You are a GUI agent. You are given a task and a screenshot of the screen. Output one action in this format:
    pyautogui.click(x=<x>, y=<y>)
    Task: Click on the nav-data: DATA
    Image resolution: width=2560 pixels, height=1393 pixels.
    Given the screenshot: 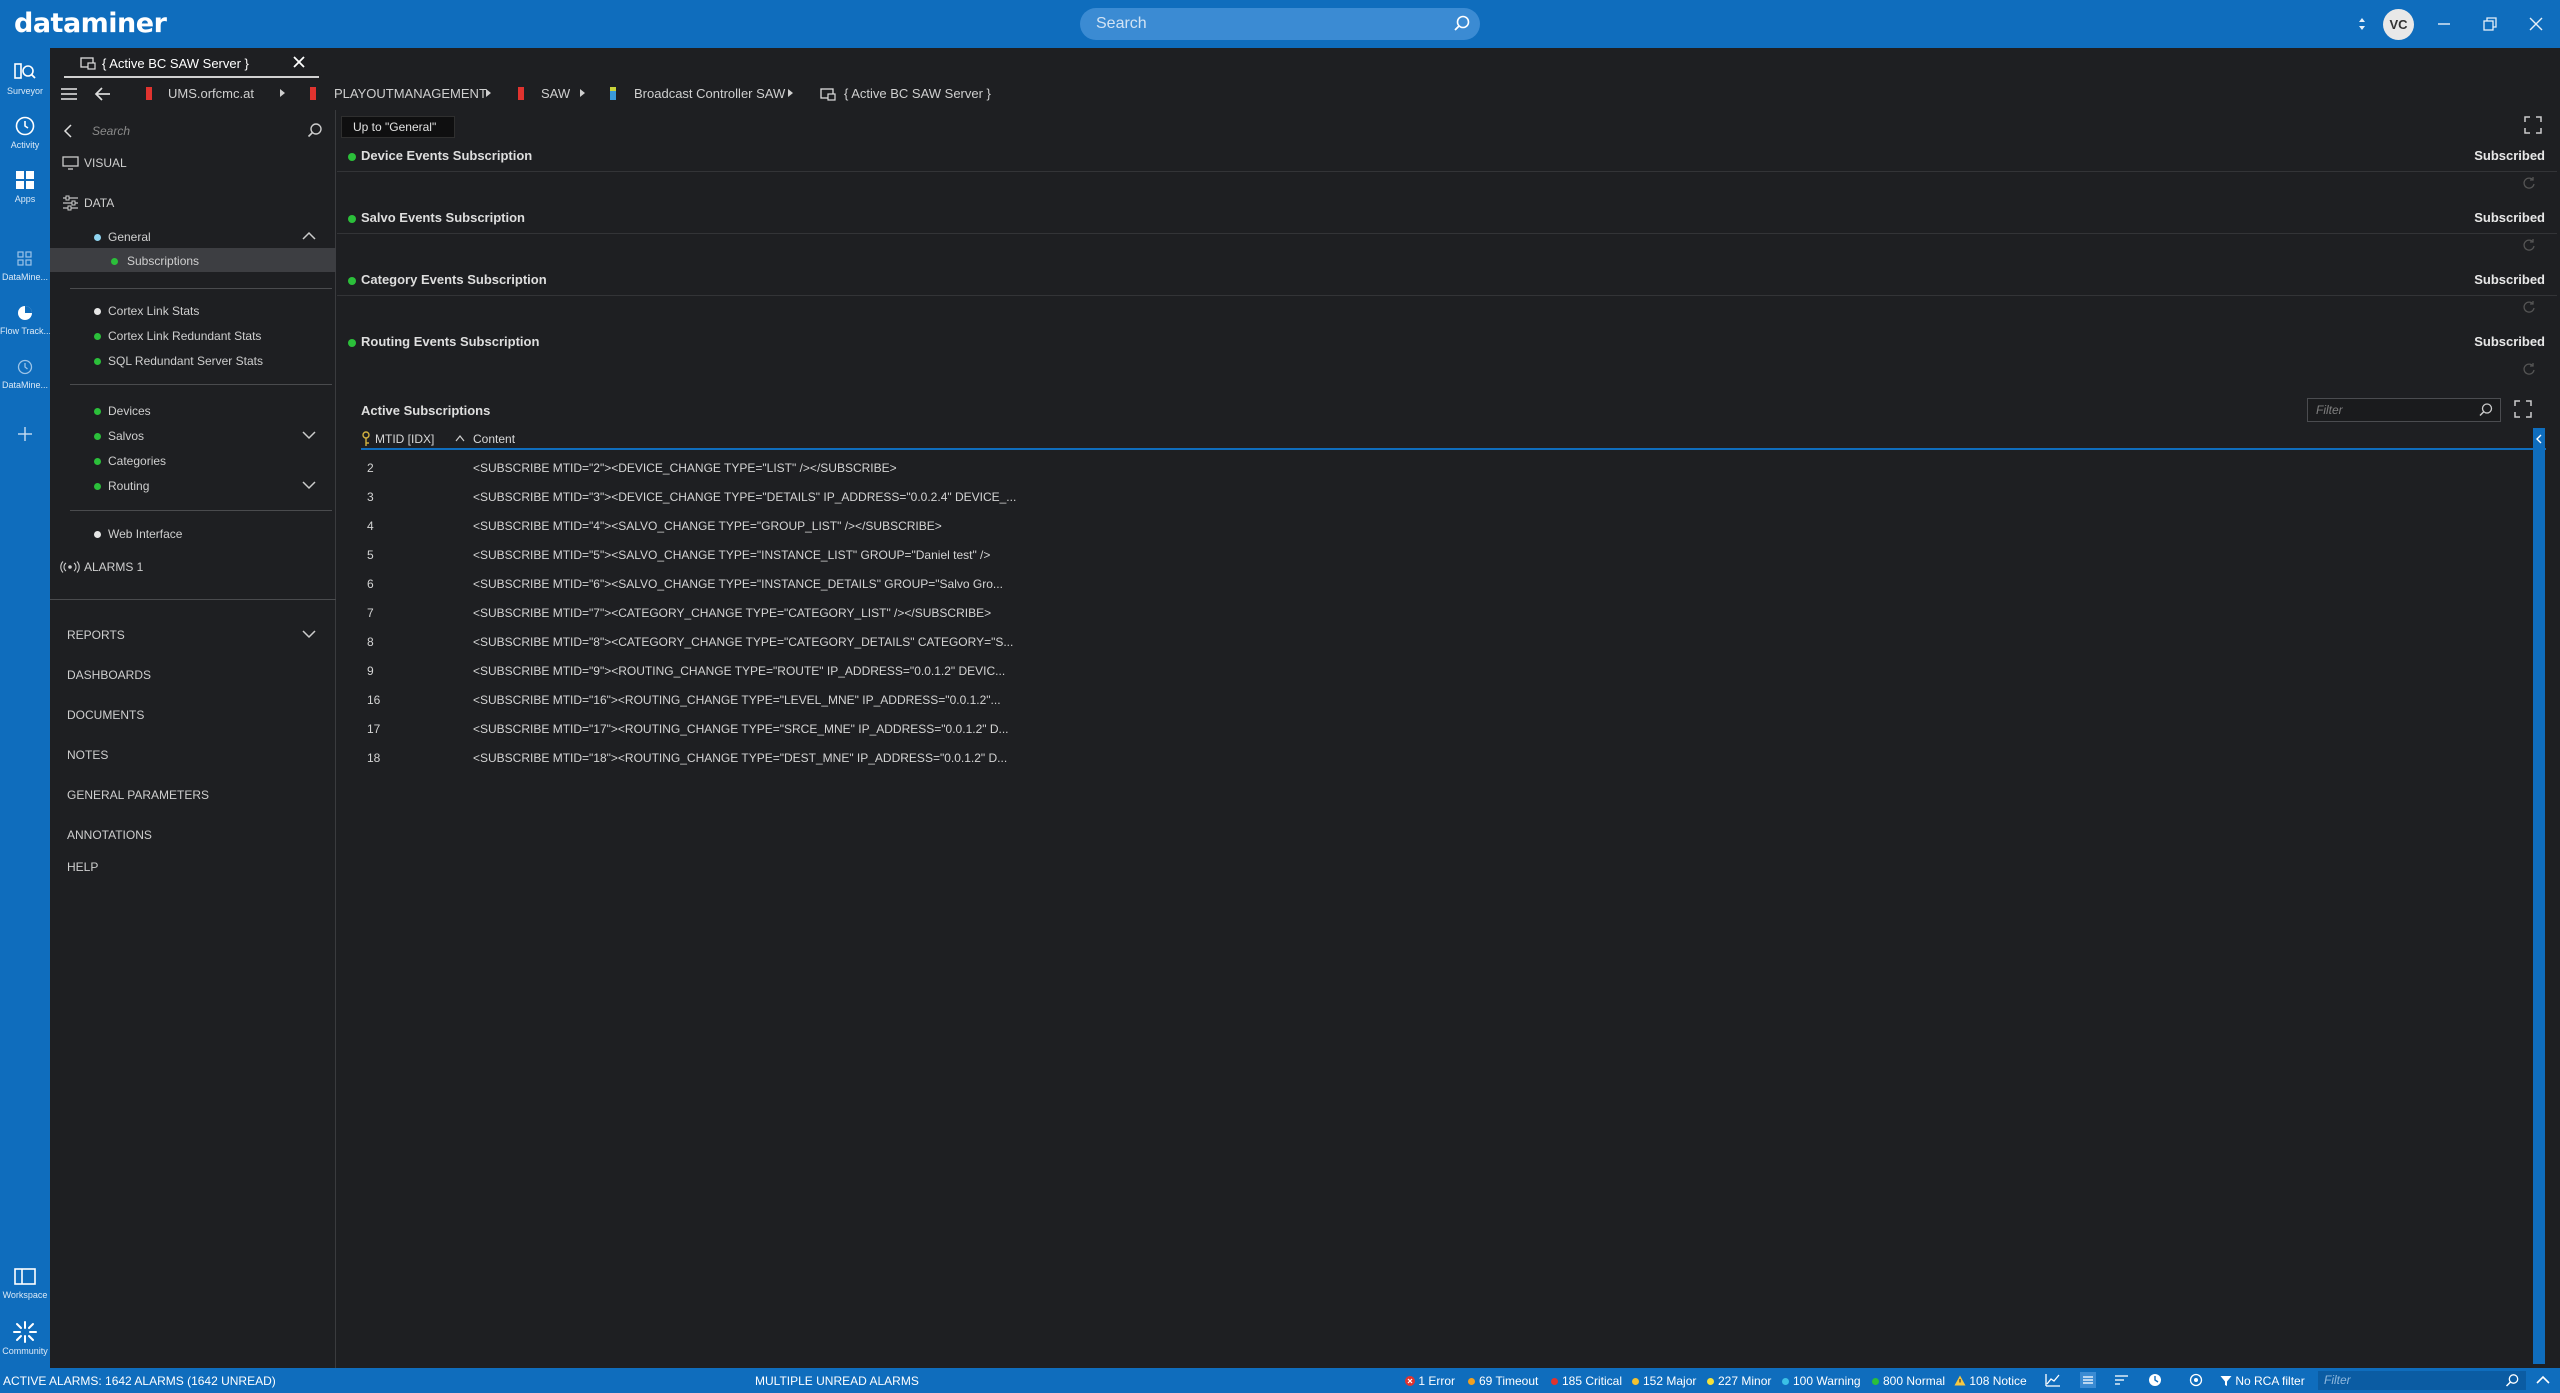 What is the action you would take?
    pyautogui.click(x=193, y=202)
    